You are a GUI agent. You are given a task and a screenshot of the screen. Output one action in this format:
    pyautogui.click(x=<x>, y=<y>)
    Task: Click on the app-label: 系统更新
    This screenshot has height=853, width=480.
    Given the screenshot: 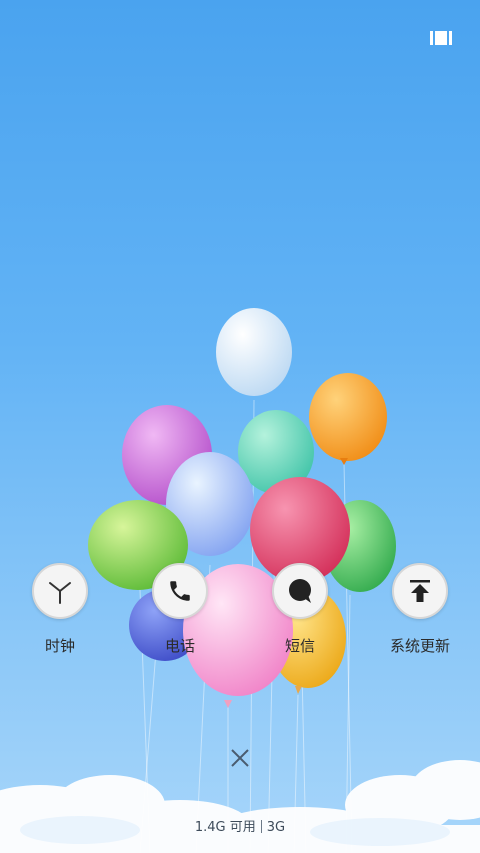 What is the action you would take?
    pyautogui.click(x=419, y=646)
    